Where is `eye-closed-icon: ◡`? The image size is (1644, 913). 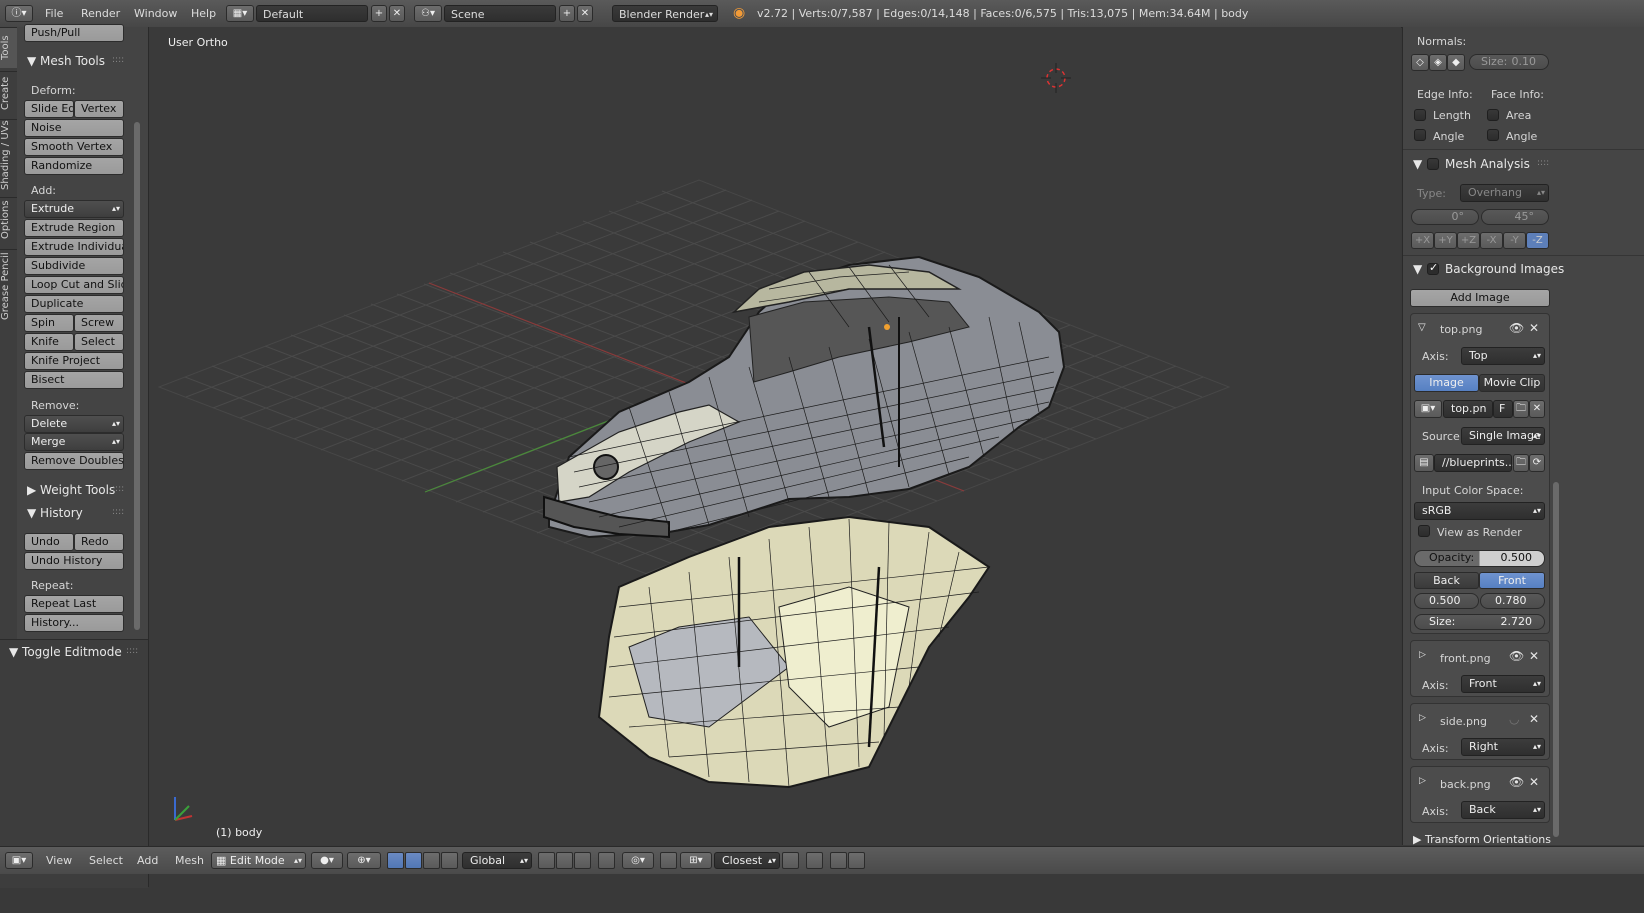 eye-closed-icon: ◡ is located at coordinates (1514, 719).